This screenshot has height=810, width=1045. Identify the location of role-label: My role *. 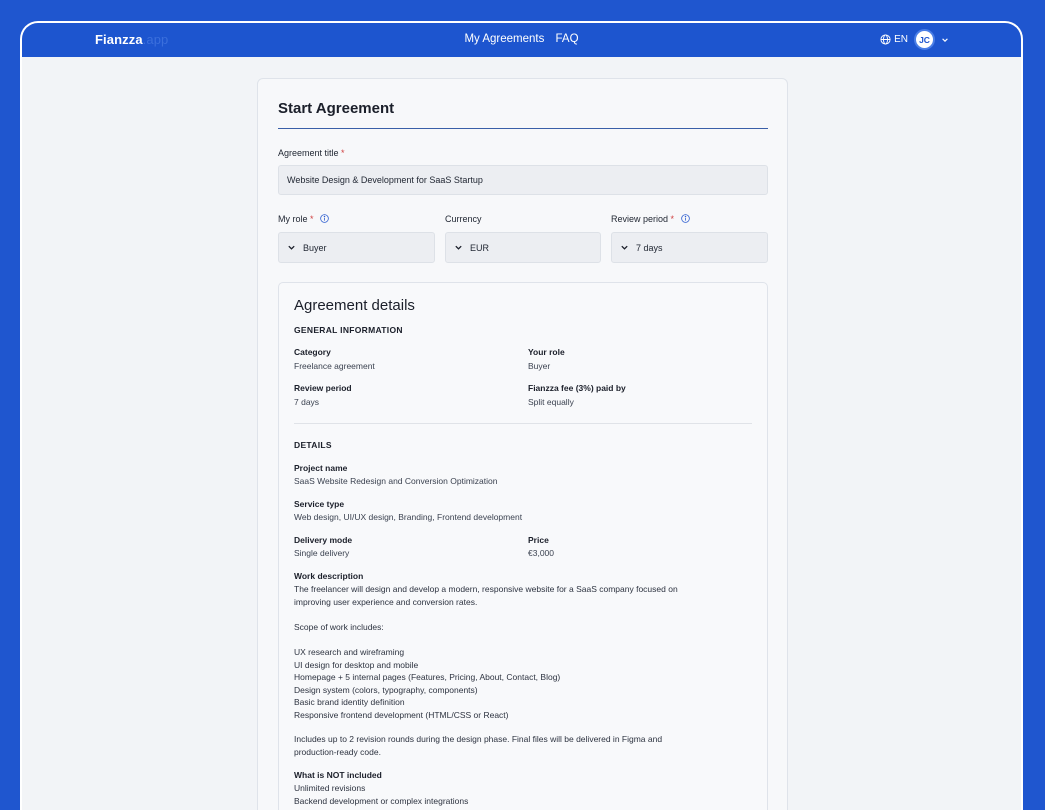
(303, 219).